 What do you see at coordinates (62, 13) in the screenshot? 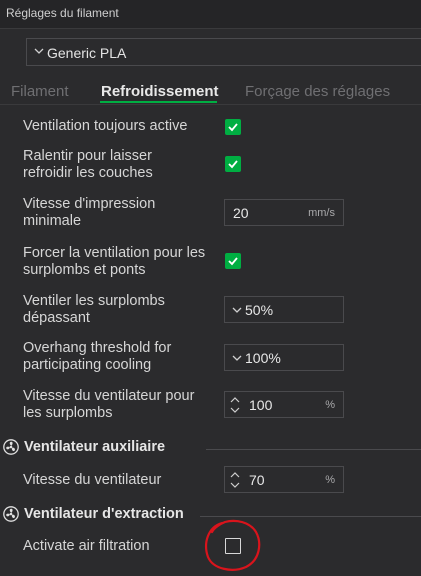
I see `window-title: Réglages du filament` at bounding box center [62, 13].